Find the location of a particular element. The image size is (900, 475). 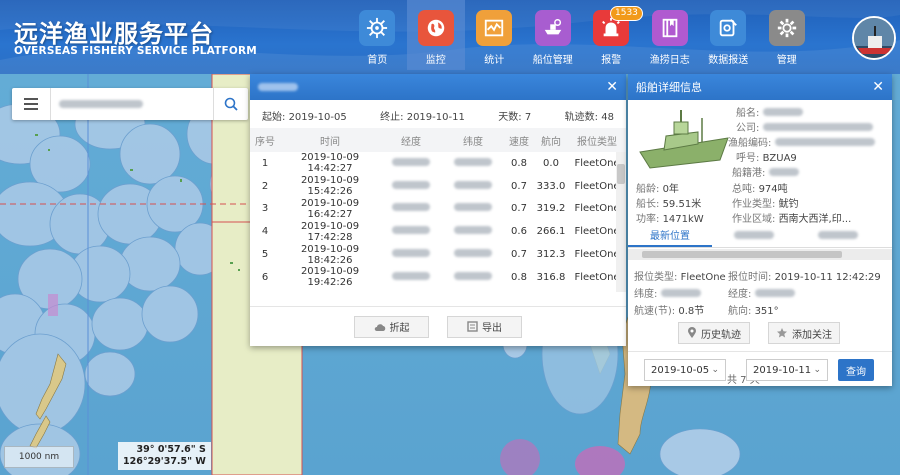

track-table-head: 序号 时间 经度 纬度 速度 航向 报位类型 is located at coordinates (438, 140).